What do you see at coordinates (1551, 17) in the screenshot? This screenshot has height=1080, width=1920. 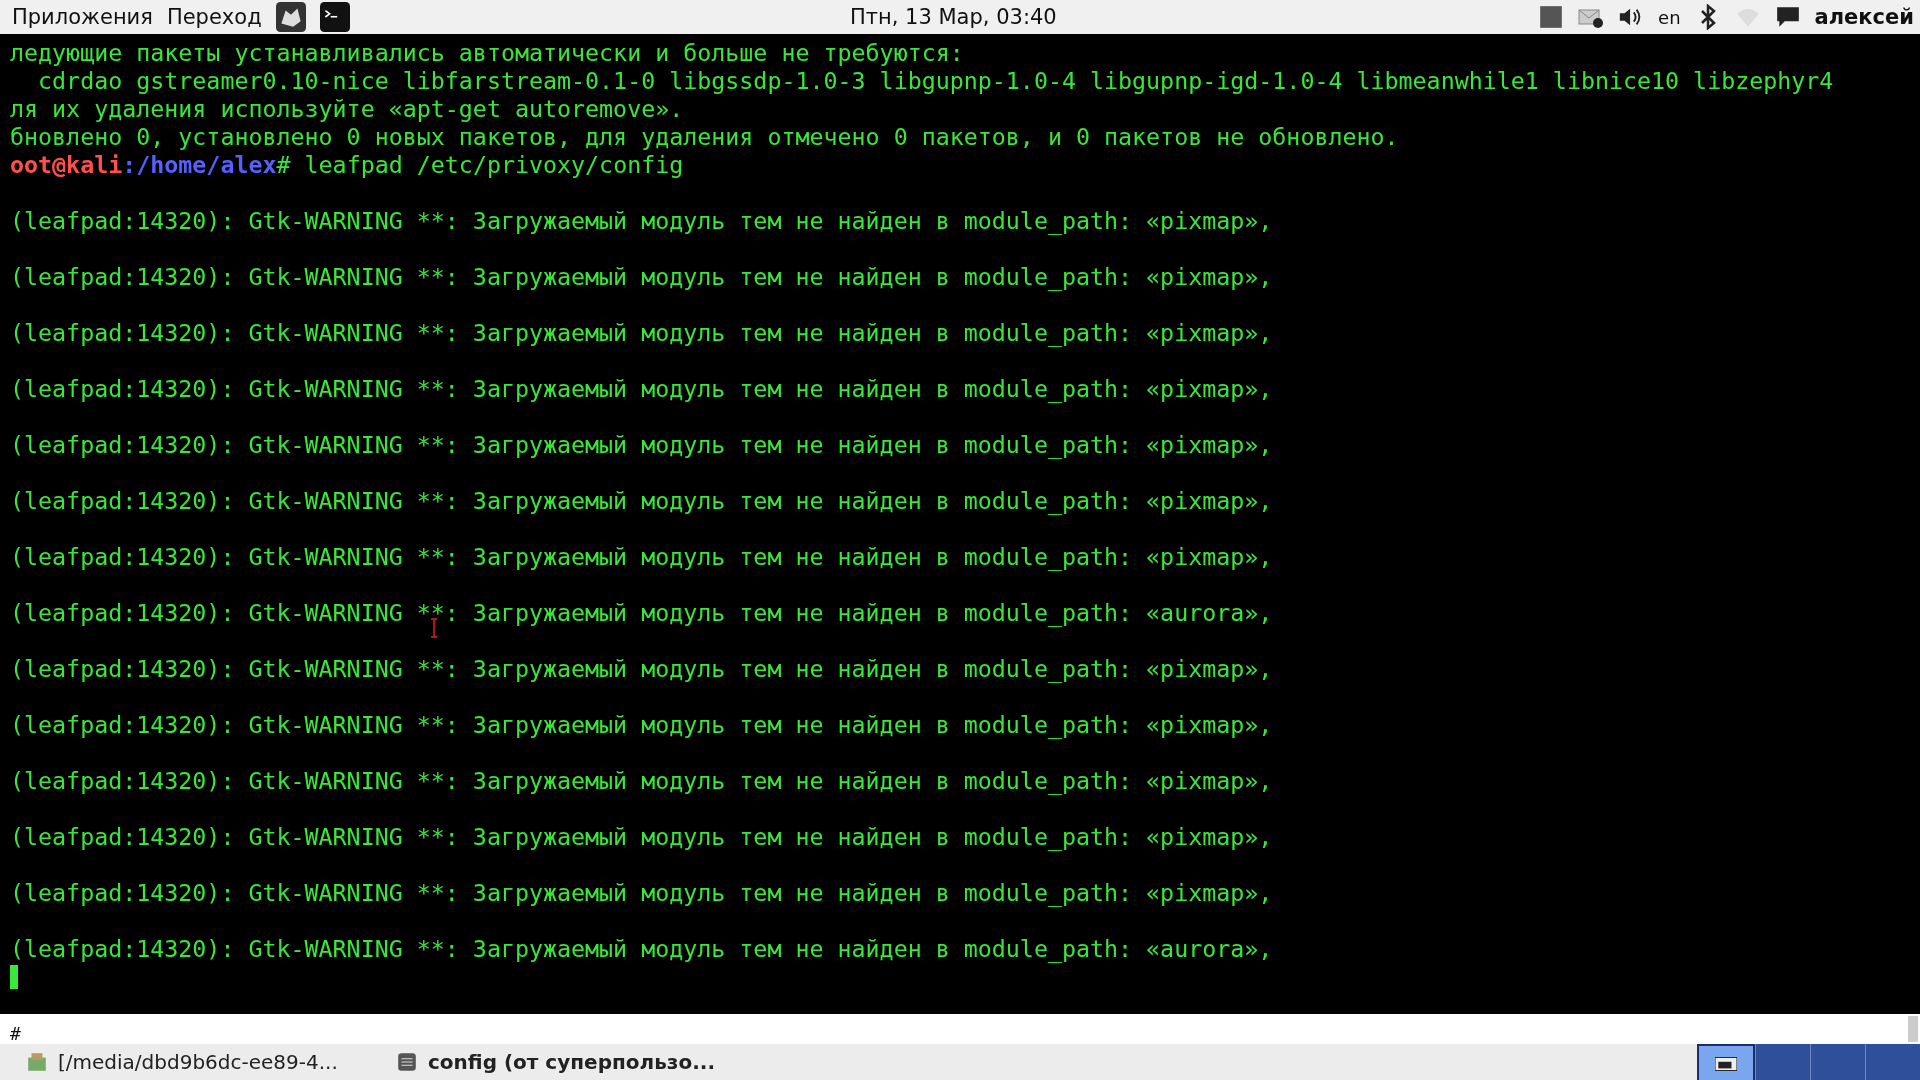 I see `square-icon` at bounding box center [1551, 17].